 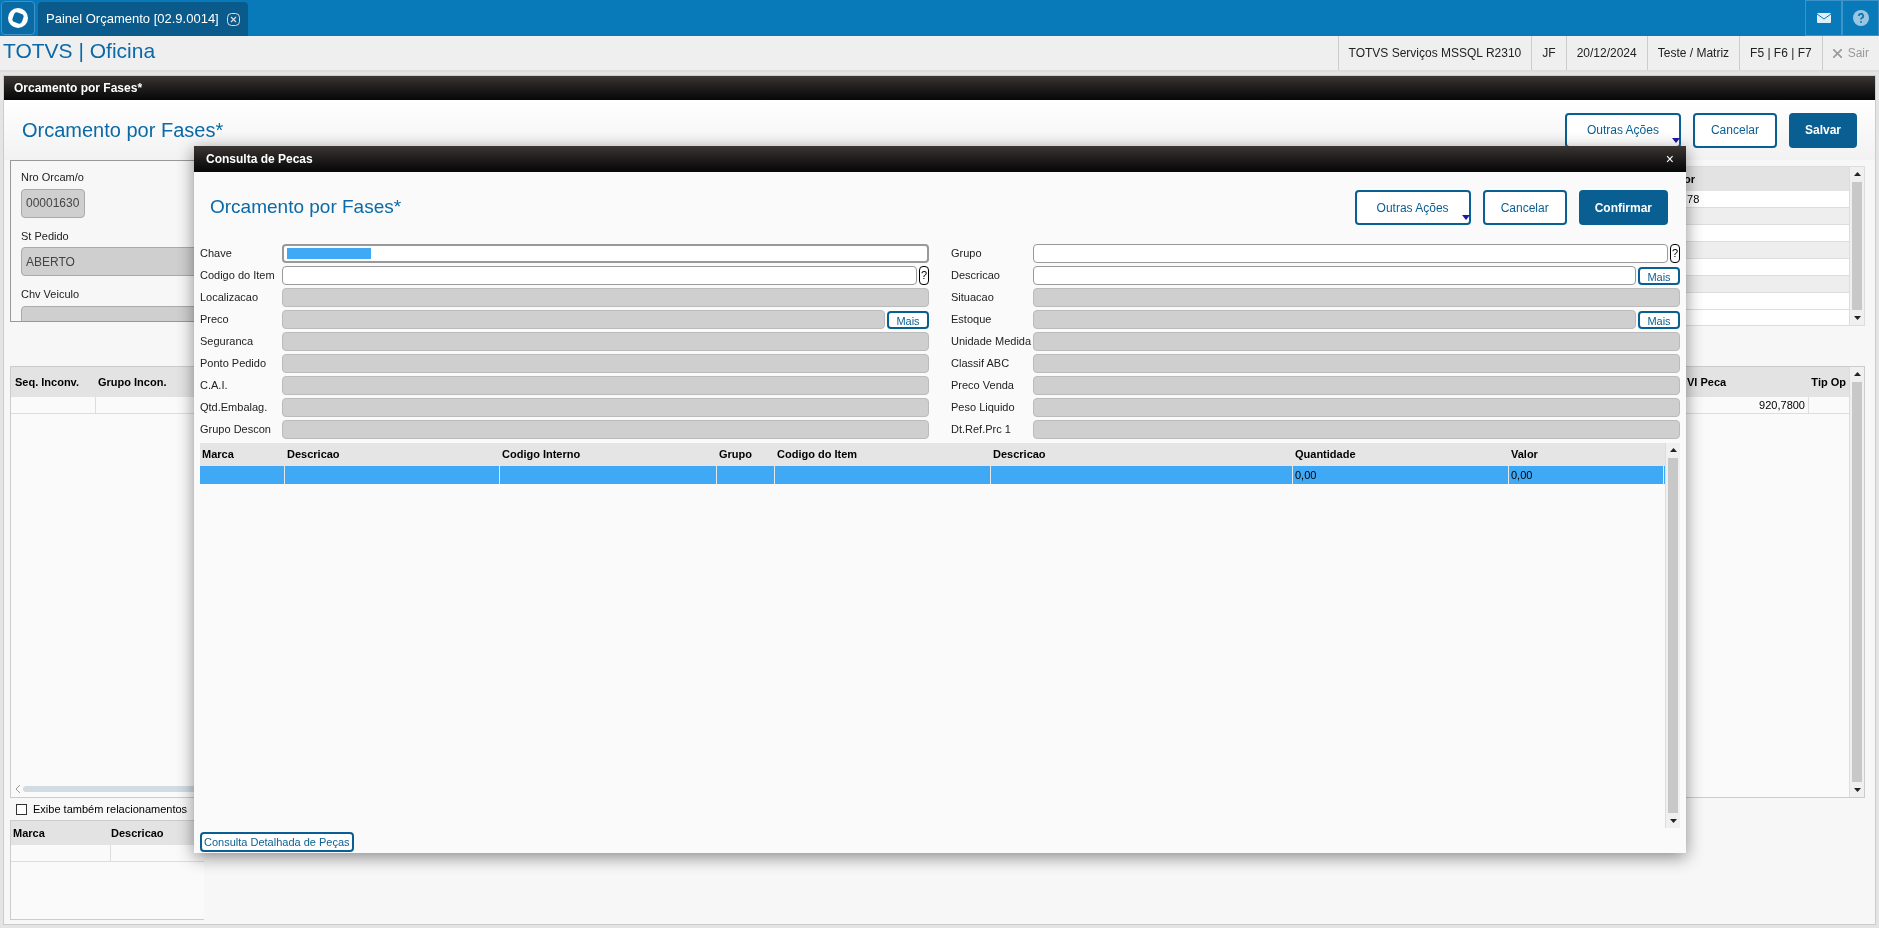 What do you see at coordinates (234, 364) in the screenshot?
I see `field-label: Ponto Pedido` at bounding box center [234, 364].